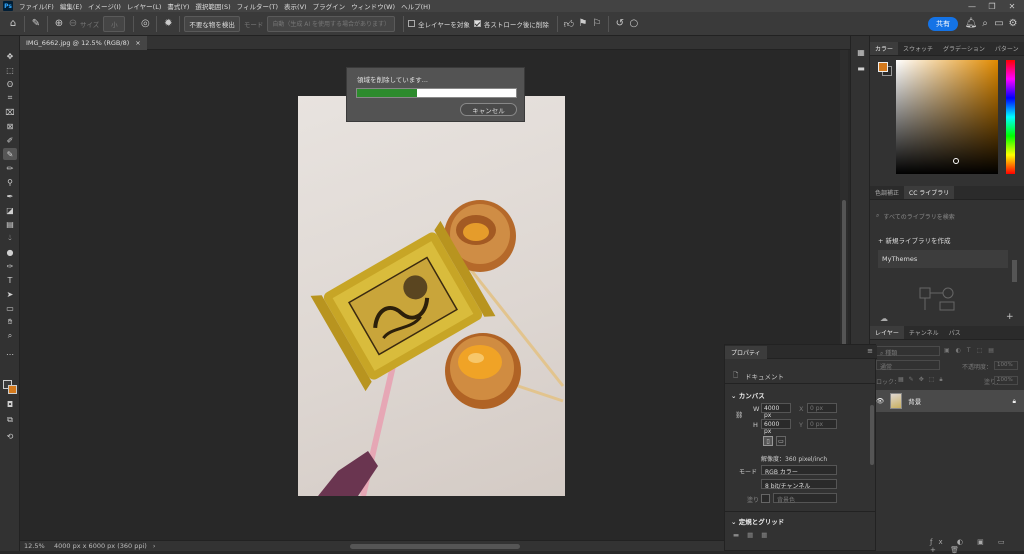  Describe the element at coordinates (947, 117) in the screenshot. I see `color-picker-field` at that location.